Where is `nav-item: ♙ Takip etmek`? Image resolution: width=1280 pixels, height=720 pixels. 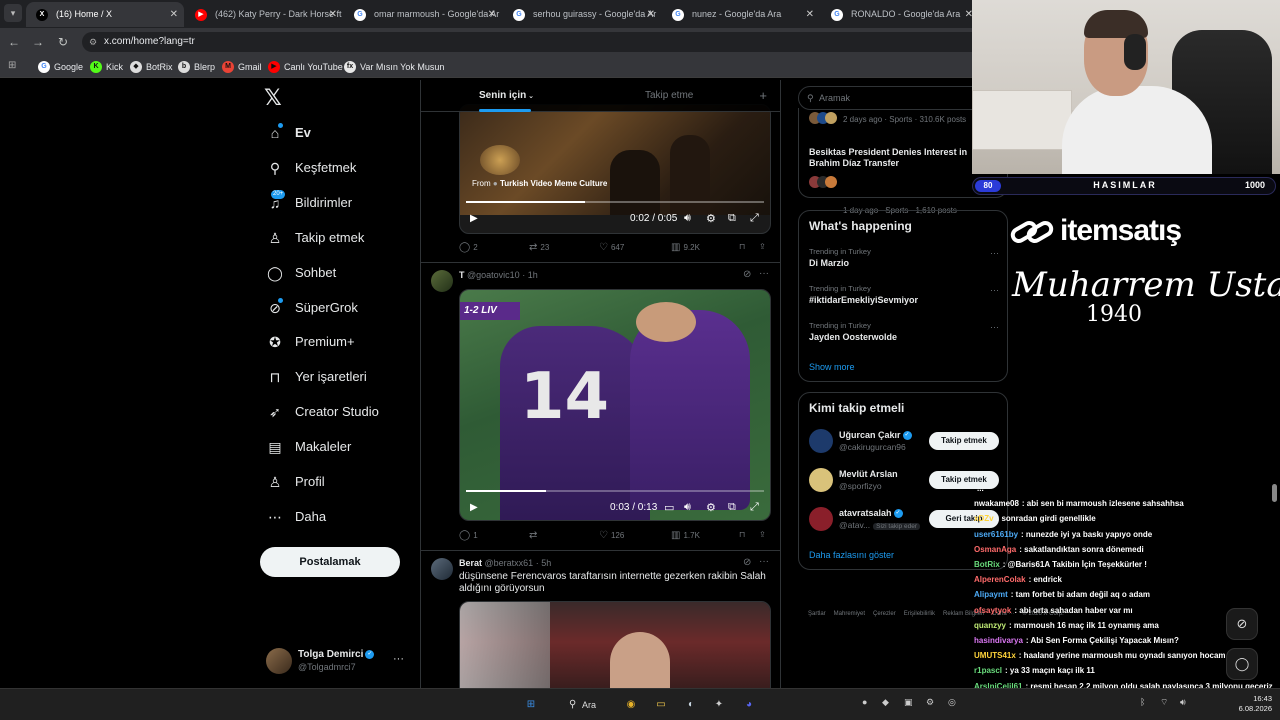
nav-item: ♙ Takip etmek is located at coordinates (346, 238).